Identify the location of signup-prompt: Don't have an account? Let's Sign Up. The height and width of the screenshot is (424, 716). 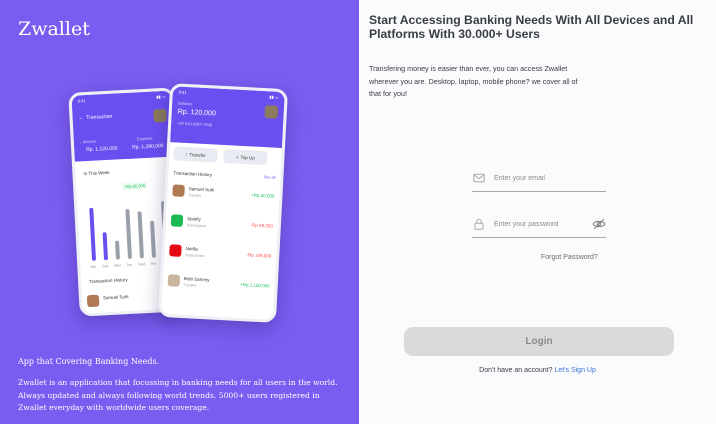
(537, 370).